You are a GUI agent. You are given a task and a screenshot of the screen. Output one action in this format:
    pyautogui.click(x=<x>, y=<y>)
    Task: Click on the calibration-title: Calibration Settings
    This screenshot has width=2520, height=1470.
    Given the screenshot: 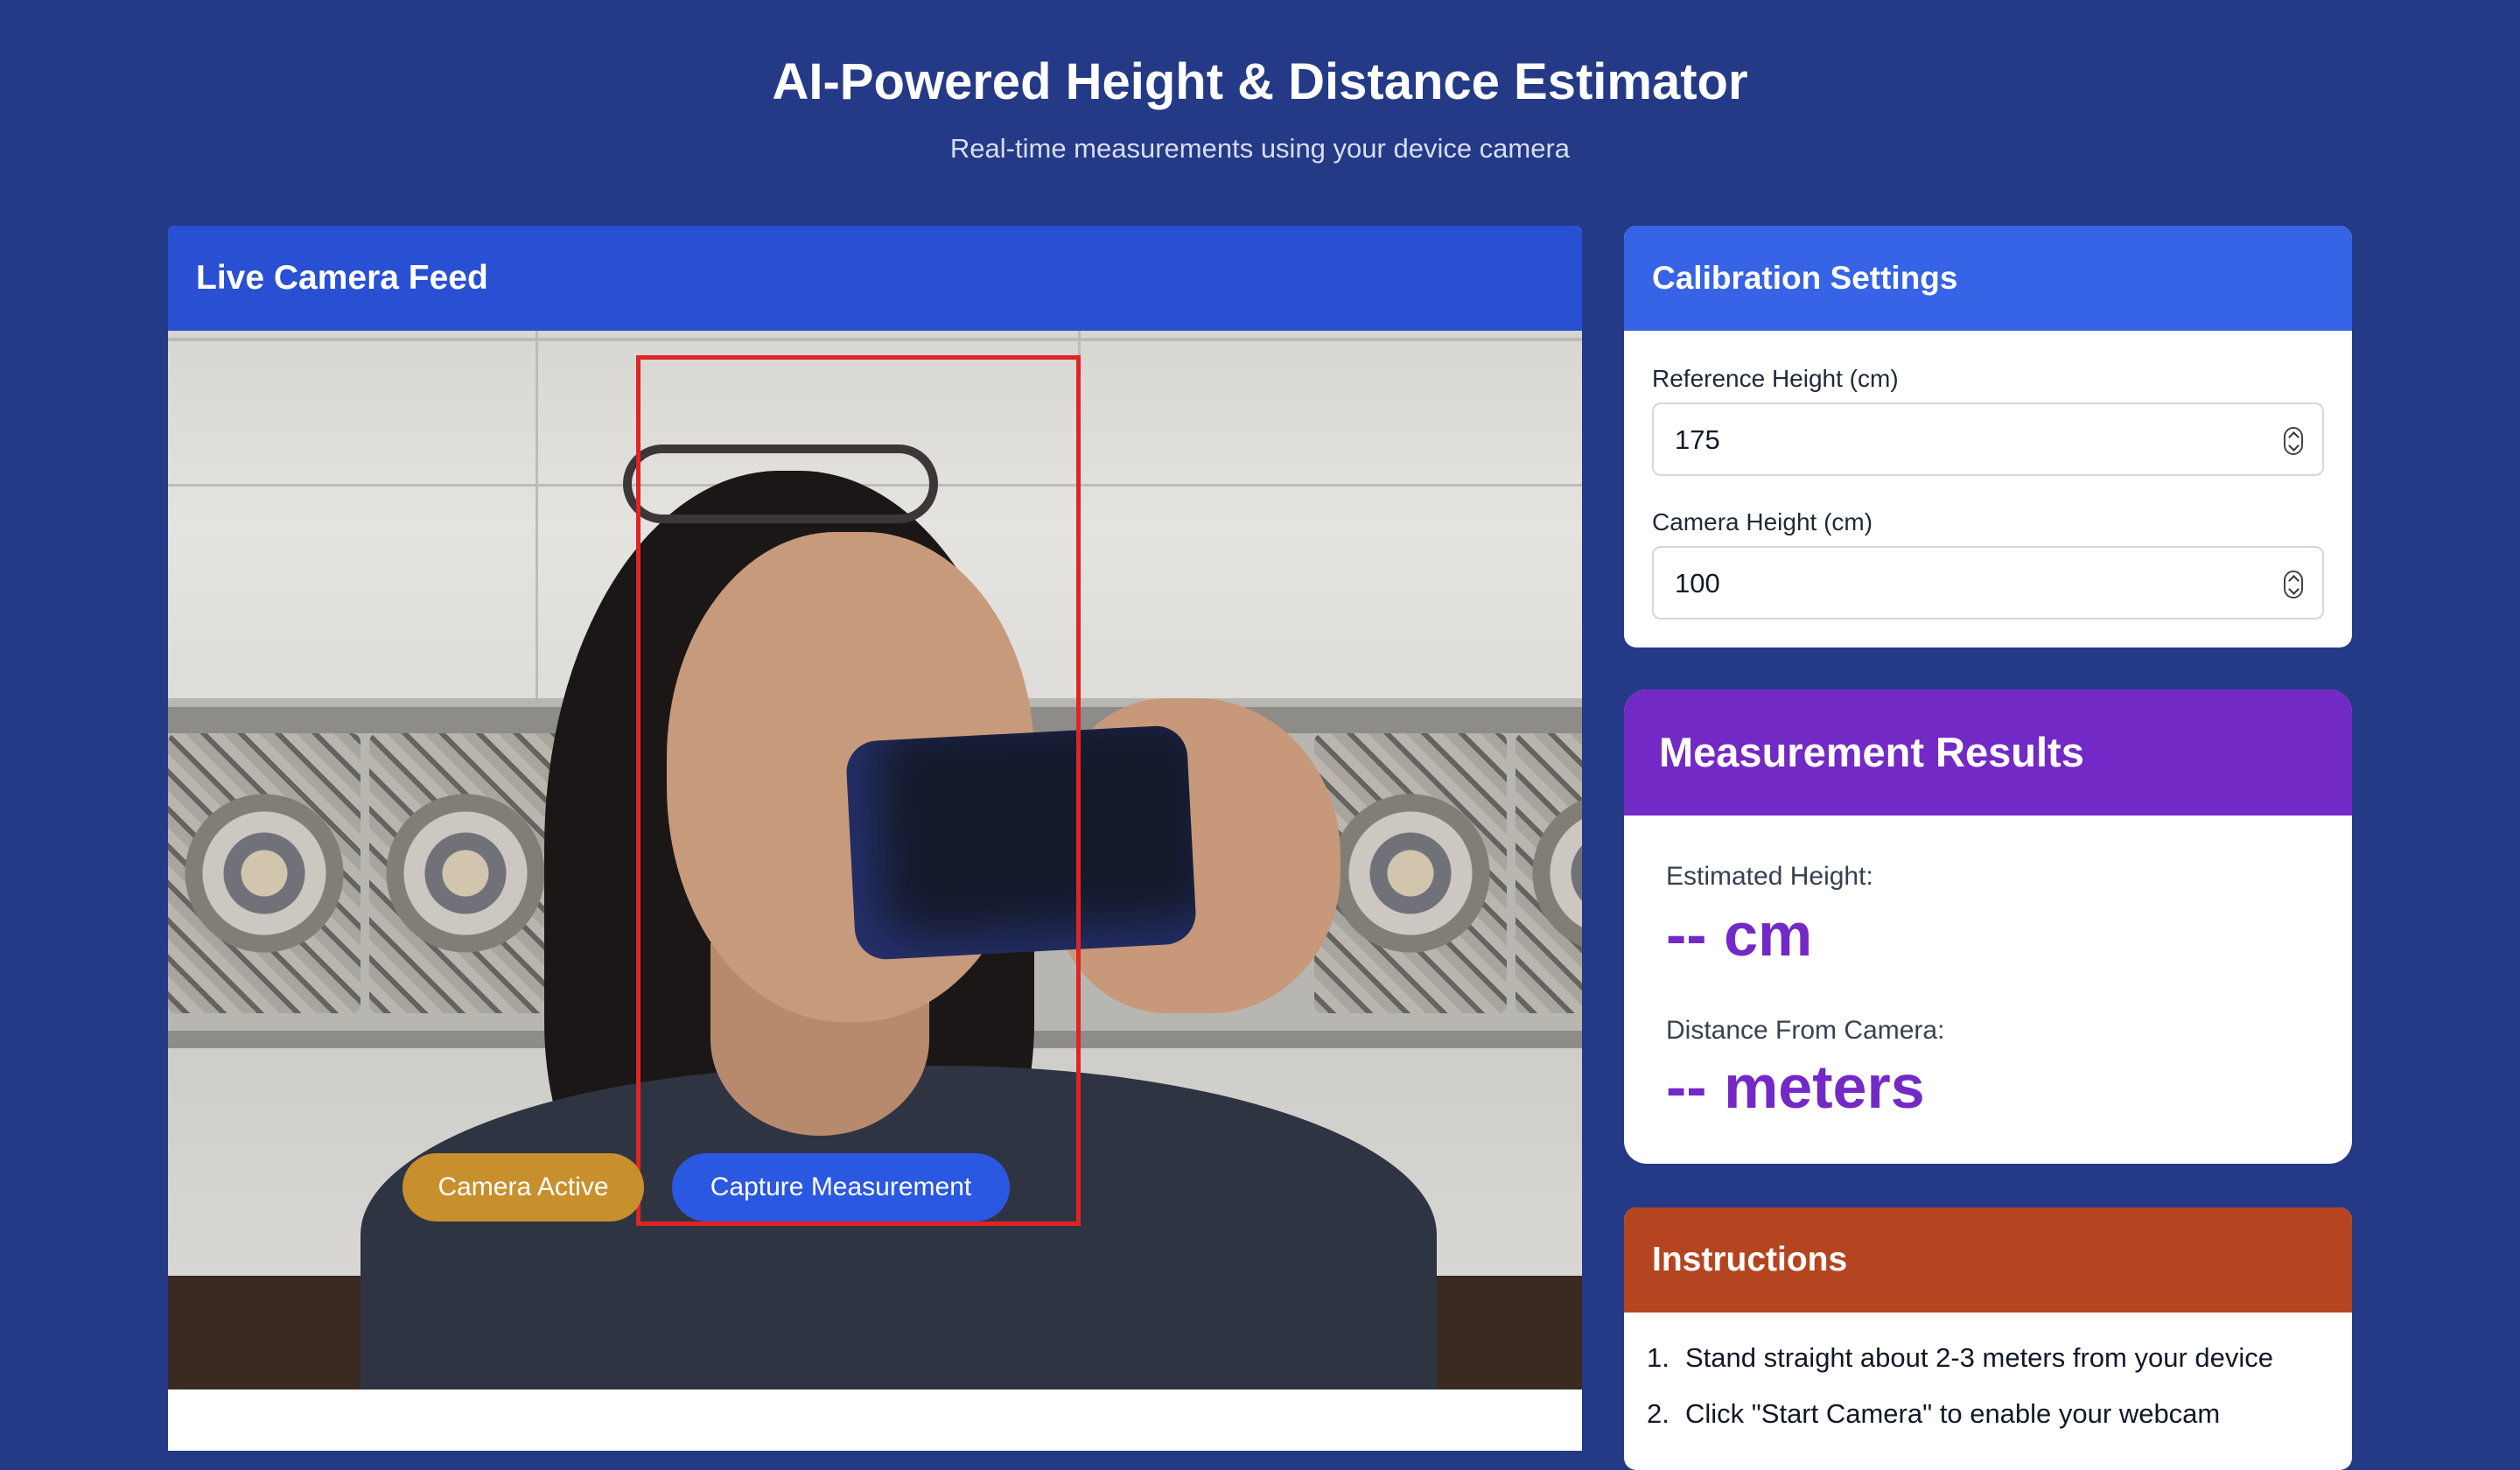 What is the action you would take?
    pyautogui.click(x=1805, y=278)
    